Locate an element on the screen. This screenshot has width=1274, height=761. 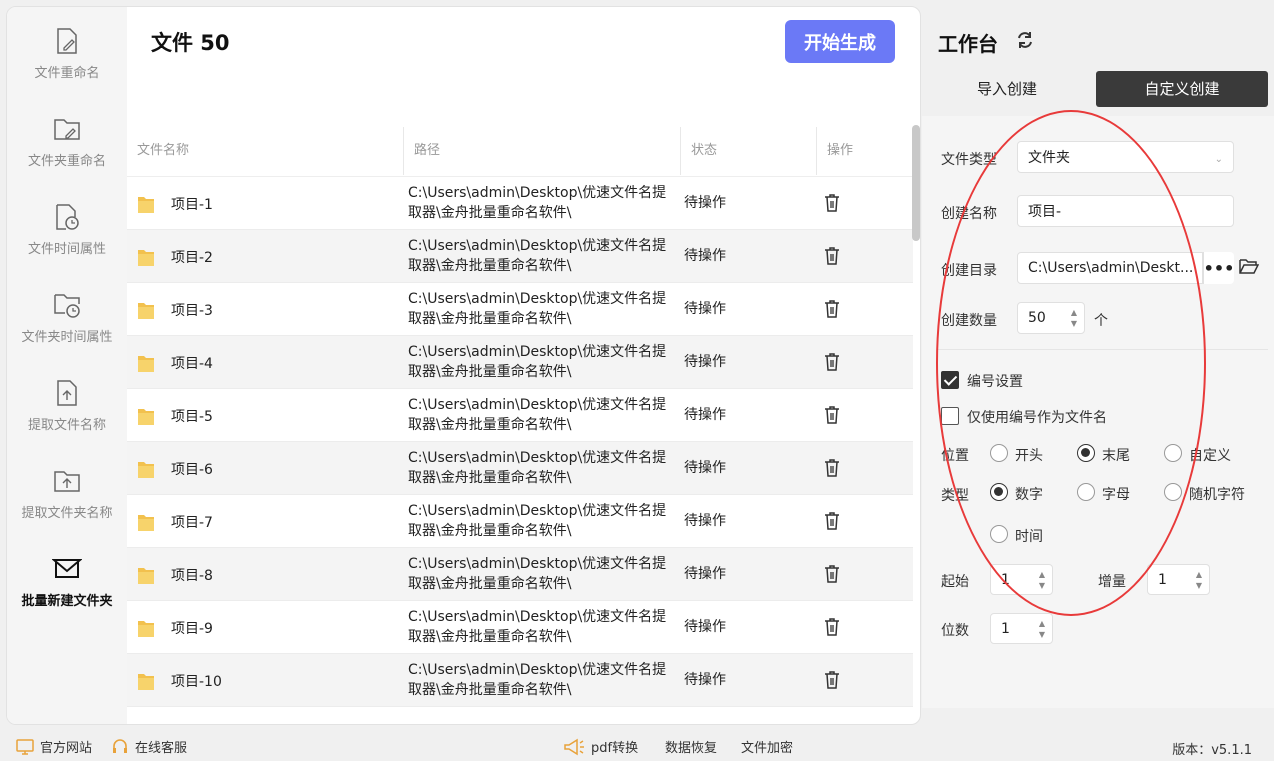
file-type-select: 文件夹 ⌄ is located at coordinates (1125, 157).